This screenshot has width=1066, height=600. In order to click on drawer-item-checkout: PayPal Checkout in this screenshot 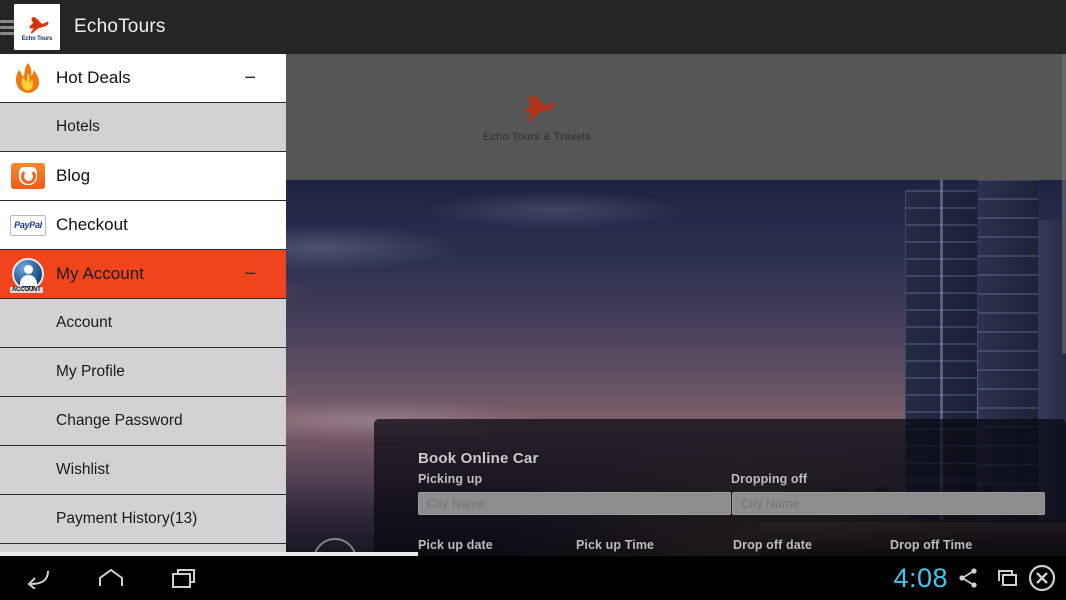, I will do `click(143, 225)`.